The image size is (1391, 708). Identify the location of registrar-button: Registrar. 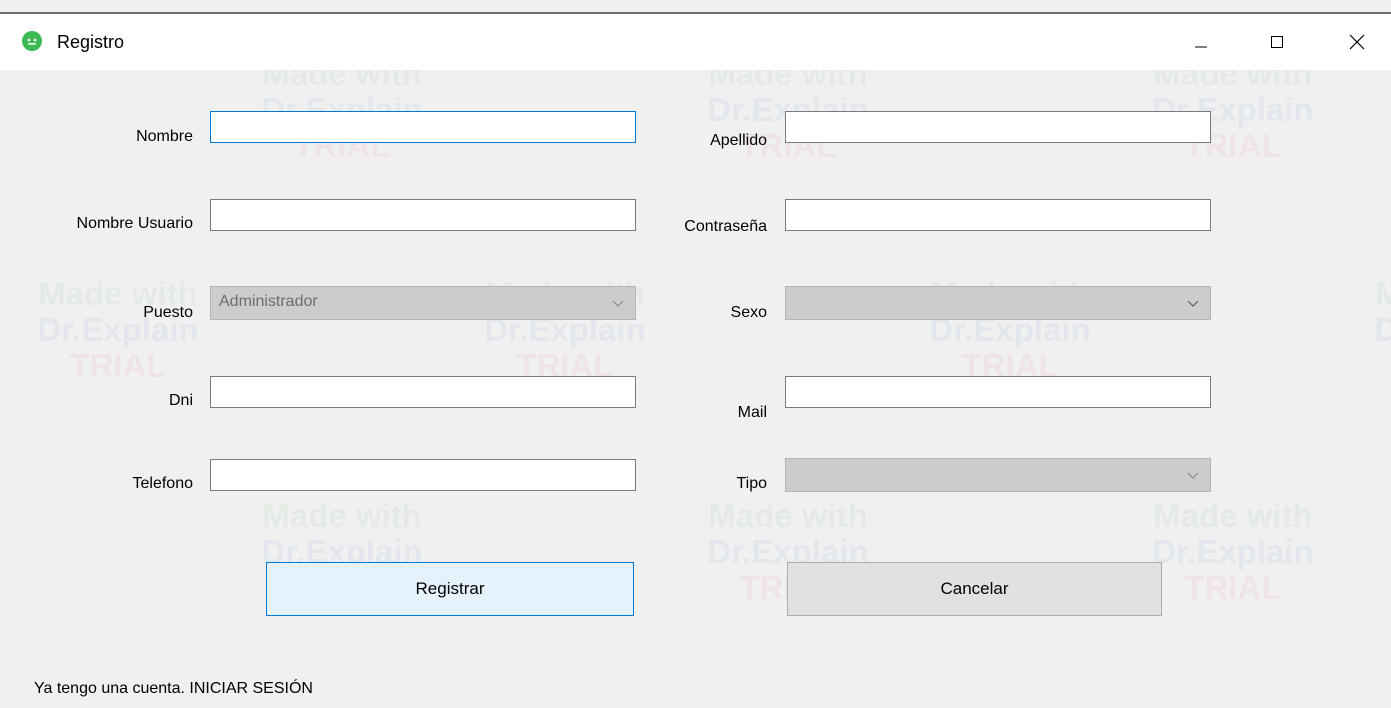
(450, 589).